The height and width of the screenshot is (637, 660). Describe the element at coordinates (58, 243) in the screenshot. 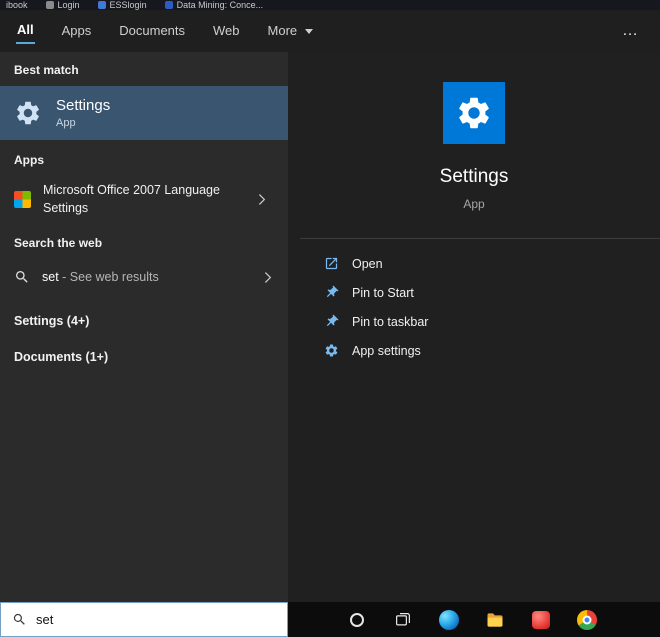

I see `search-the-web-header: Search the web` at that location.